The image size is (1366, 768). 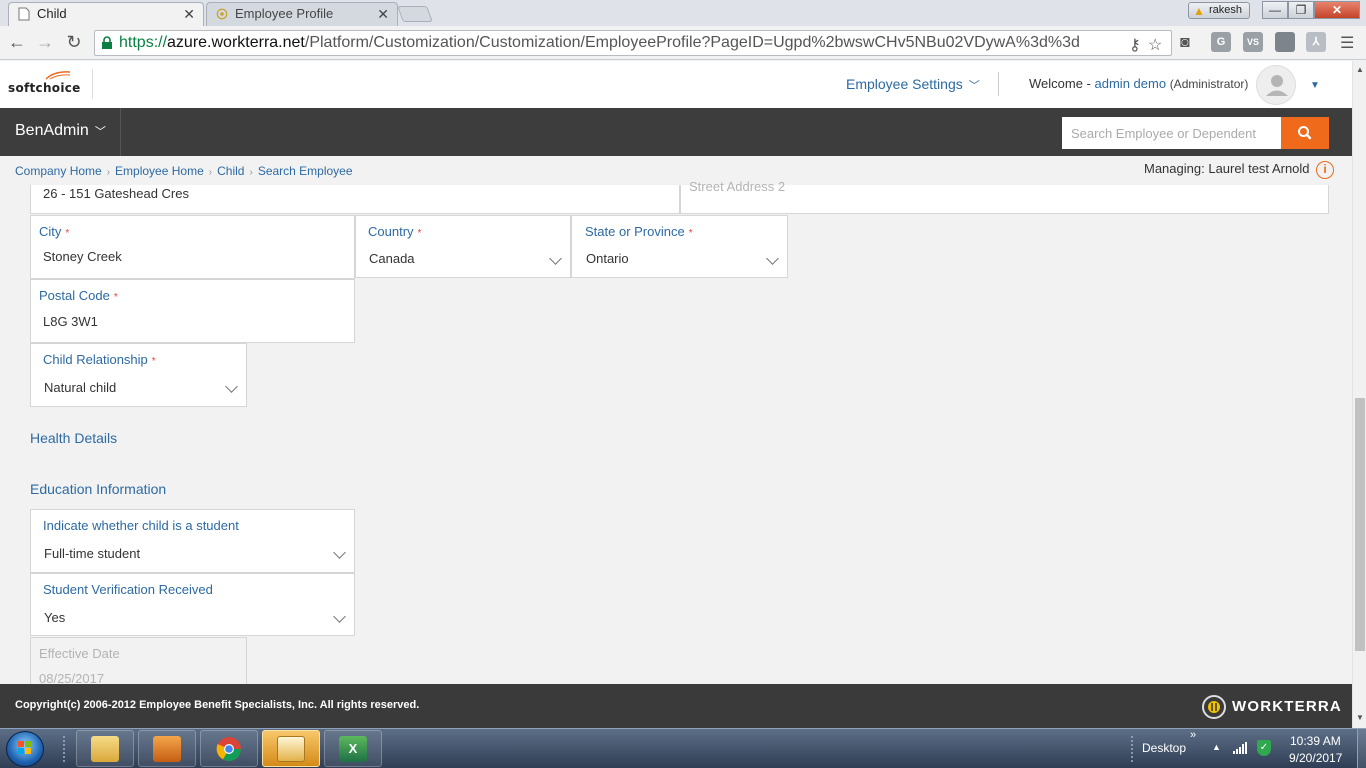 I want to click on show-desktop-button, so click(x=1361, y=748).